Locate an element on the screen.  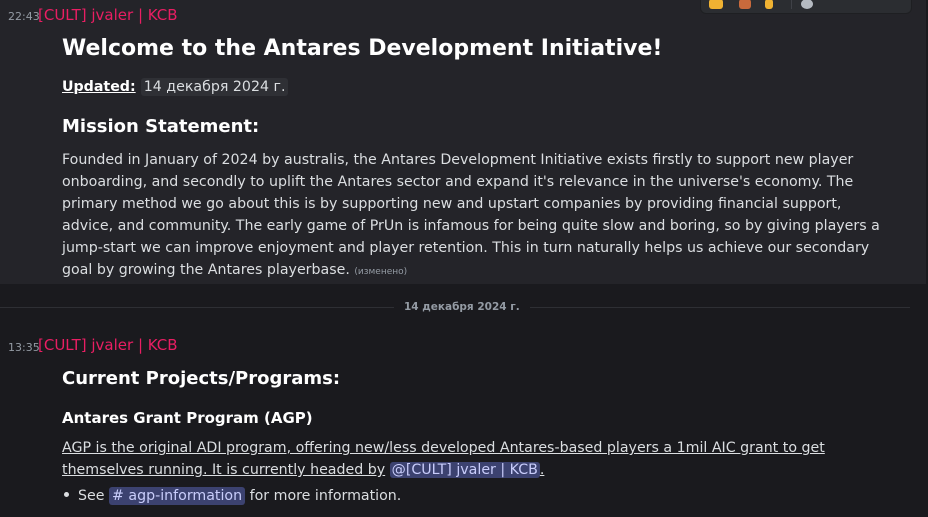
bullet-rest: for more information. is located at coordinates (325, 496).